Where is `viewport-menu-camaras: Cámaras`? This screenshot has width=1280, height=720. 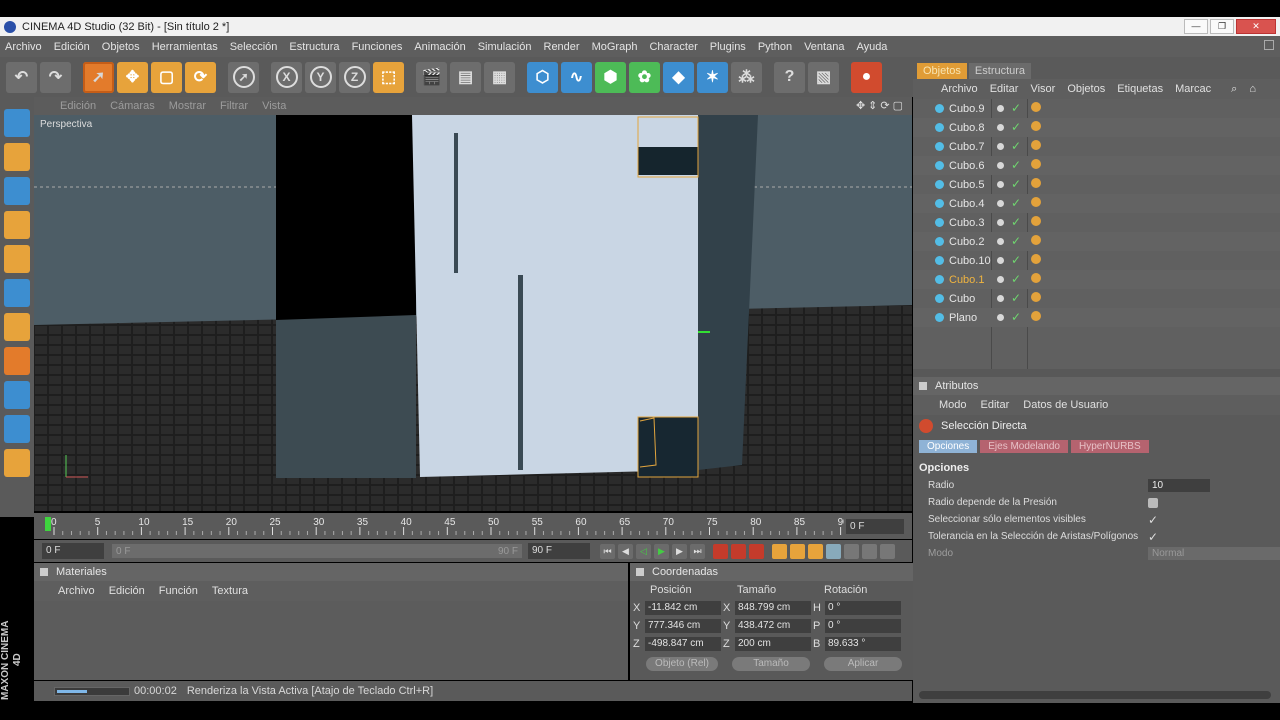 viewport-menu-camaras: Cámaras is located at coordinates (132, 106).